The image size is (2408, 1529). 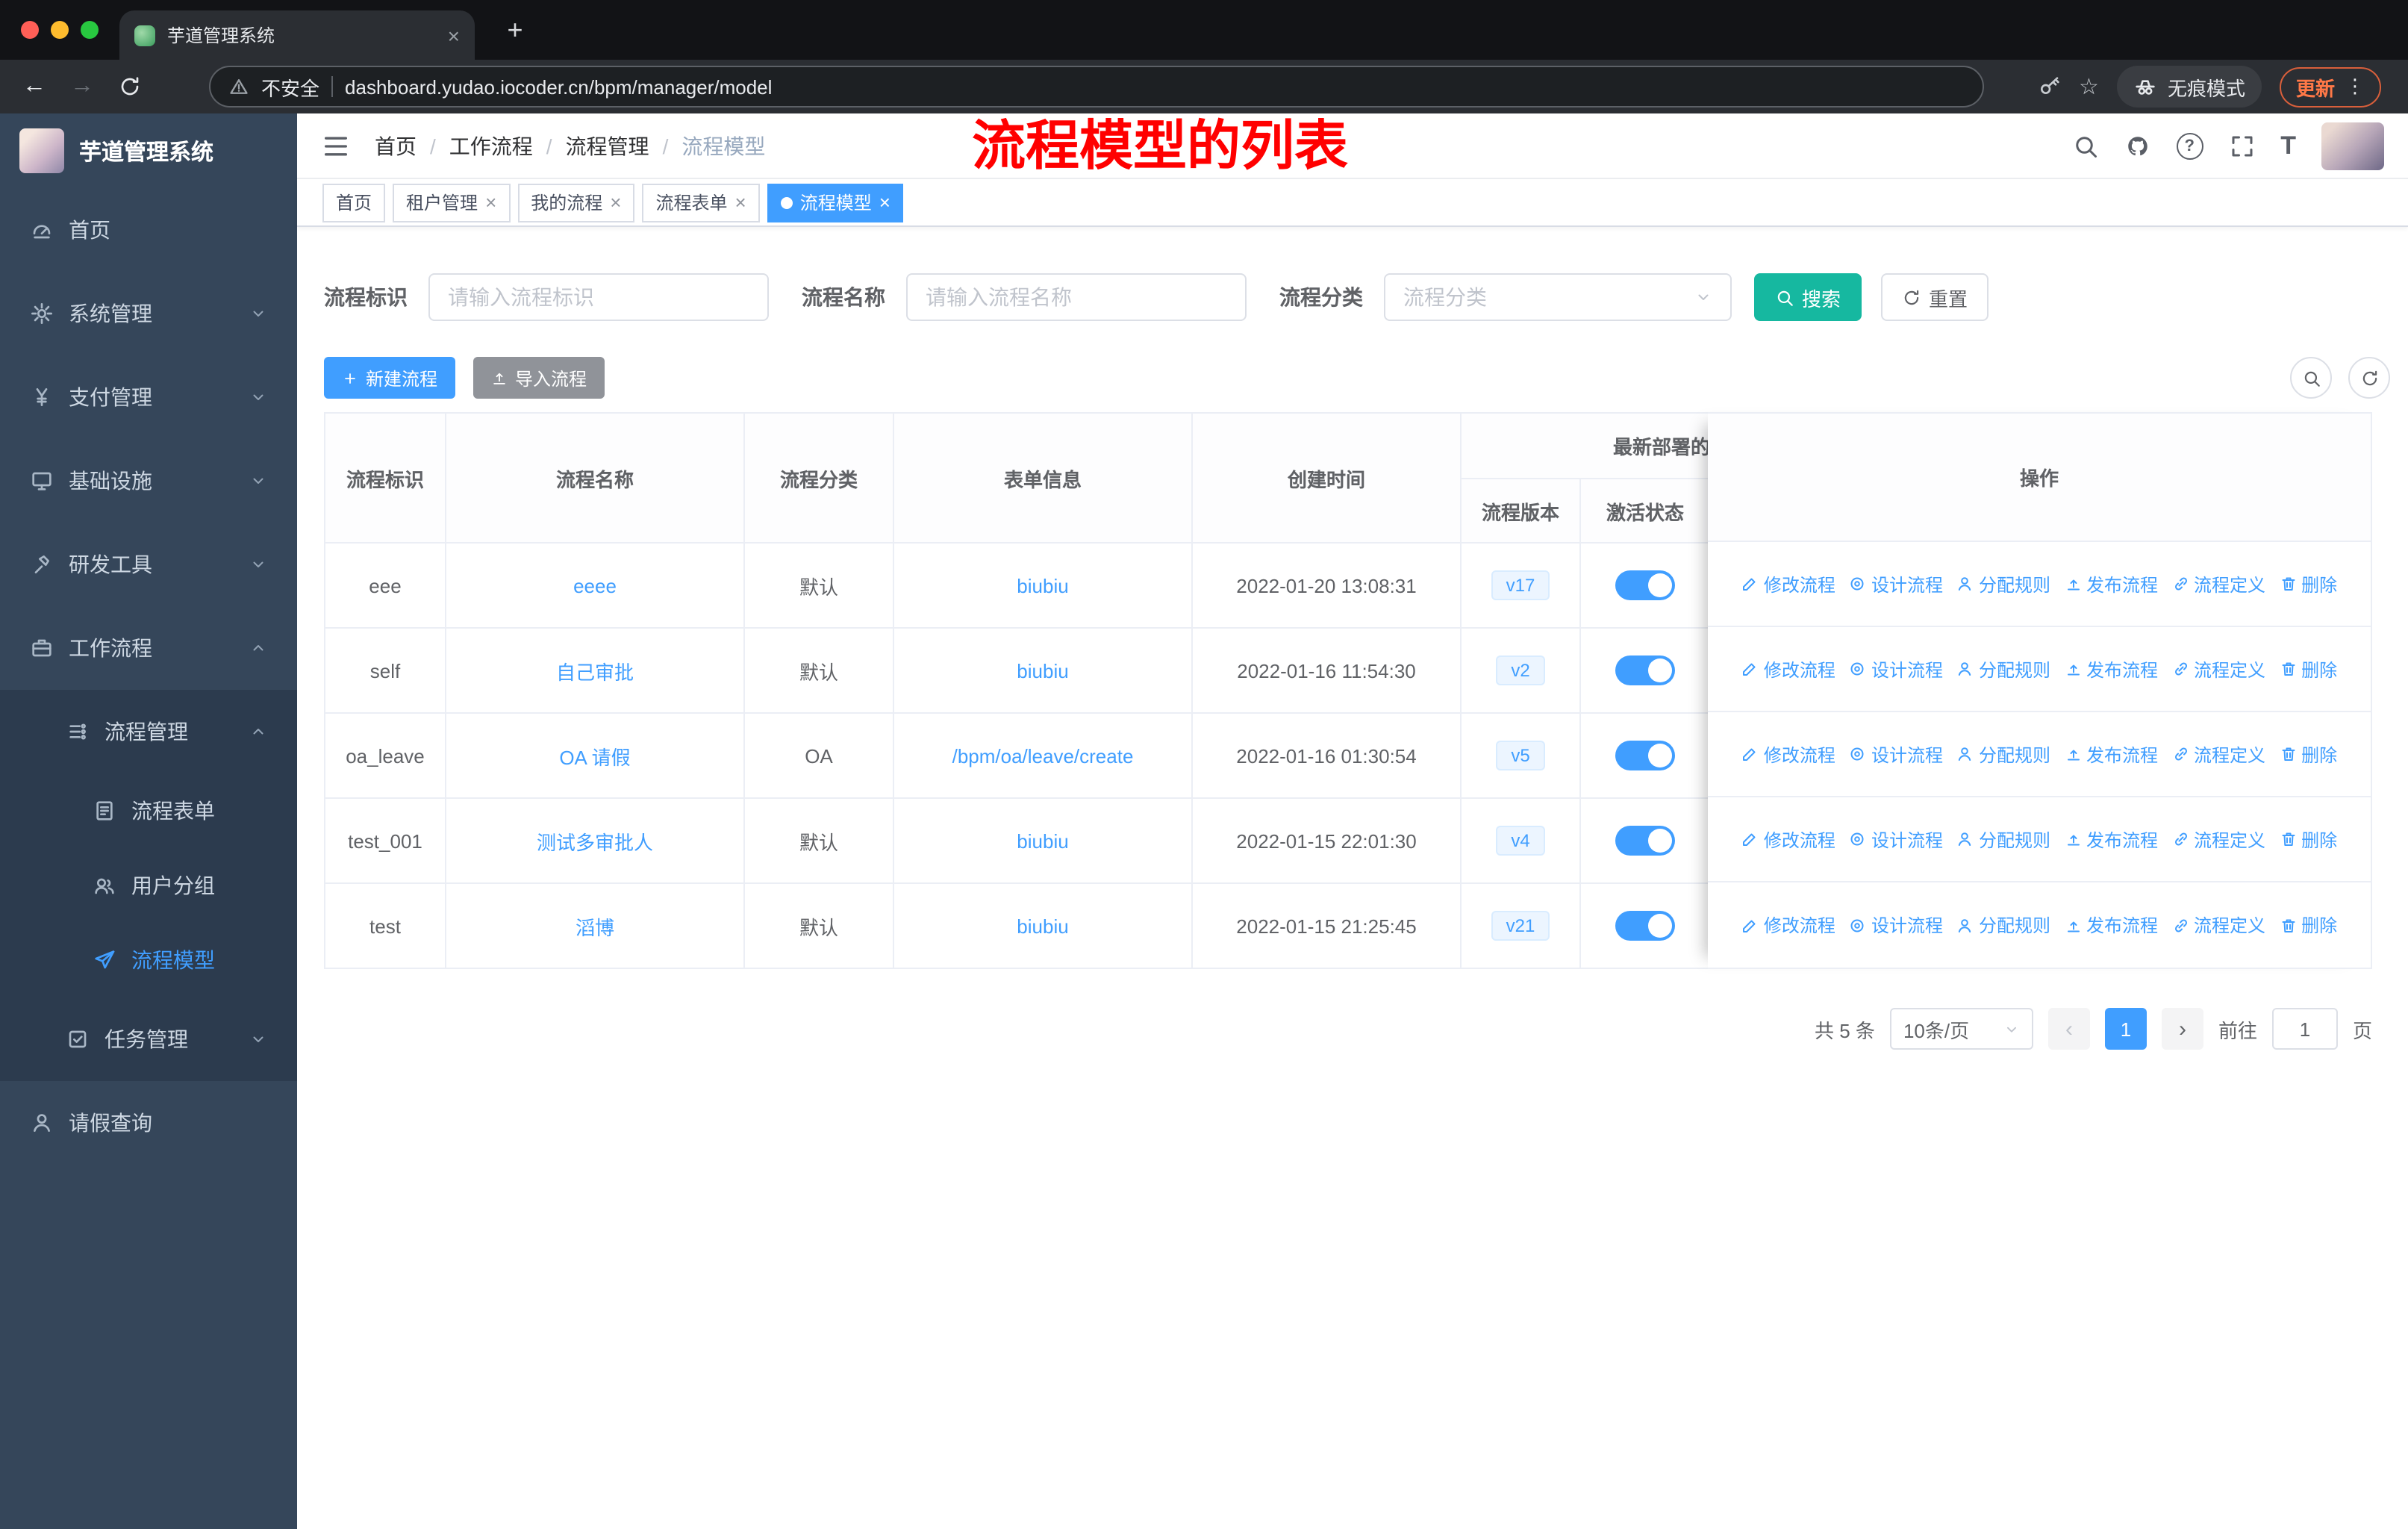 I want to click on process-category-select: 流程分类, so click(x=1558, y=297).